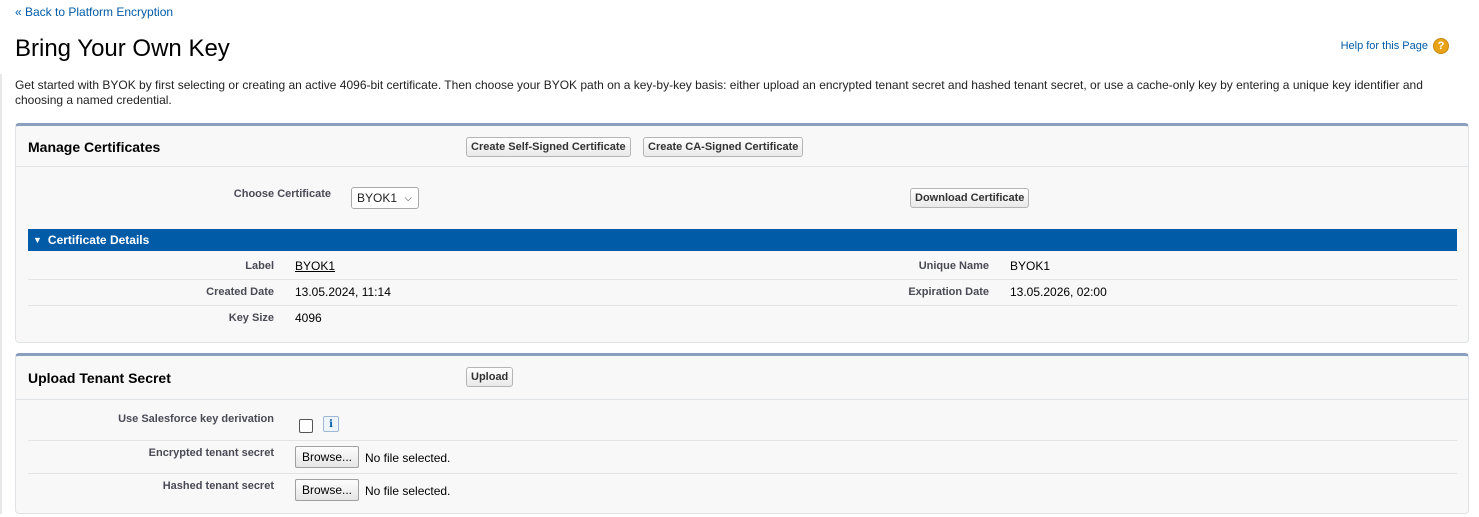  Describe the element at coordinates (306, 426) in the screenshot. I see `key-derivation-checkbox` at that location.